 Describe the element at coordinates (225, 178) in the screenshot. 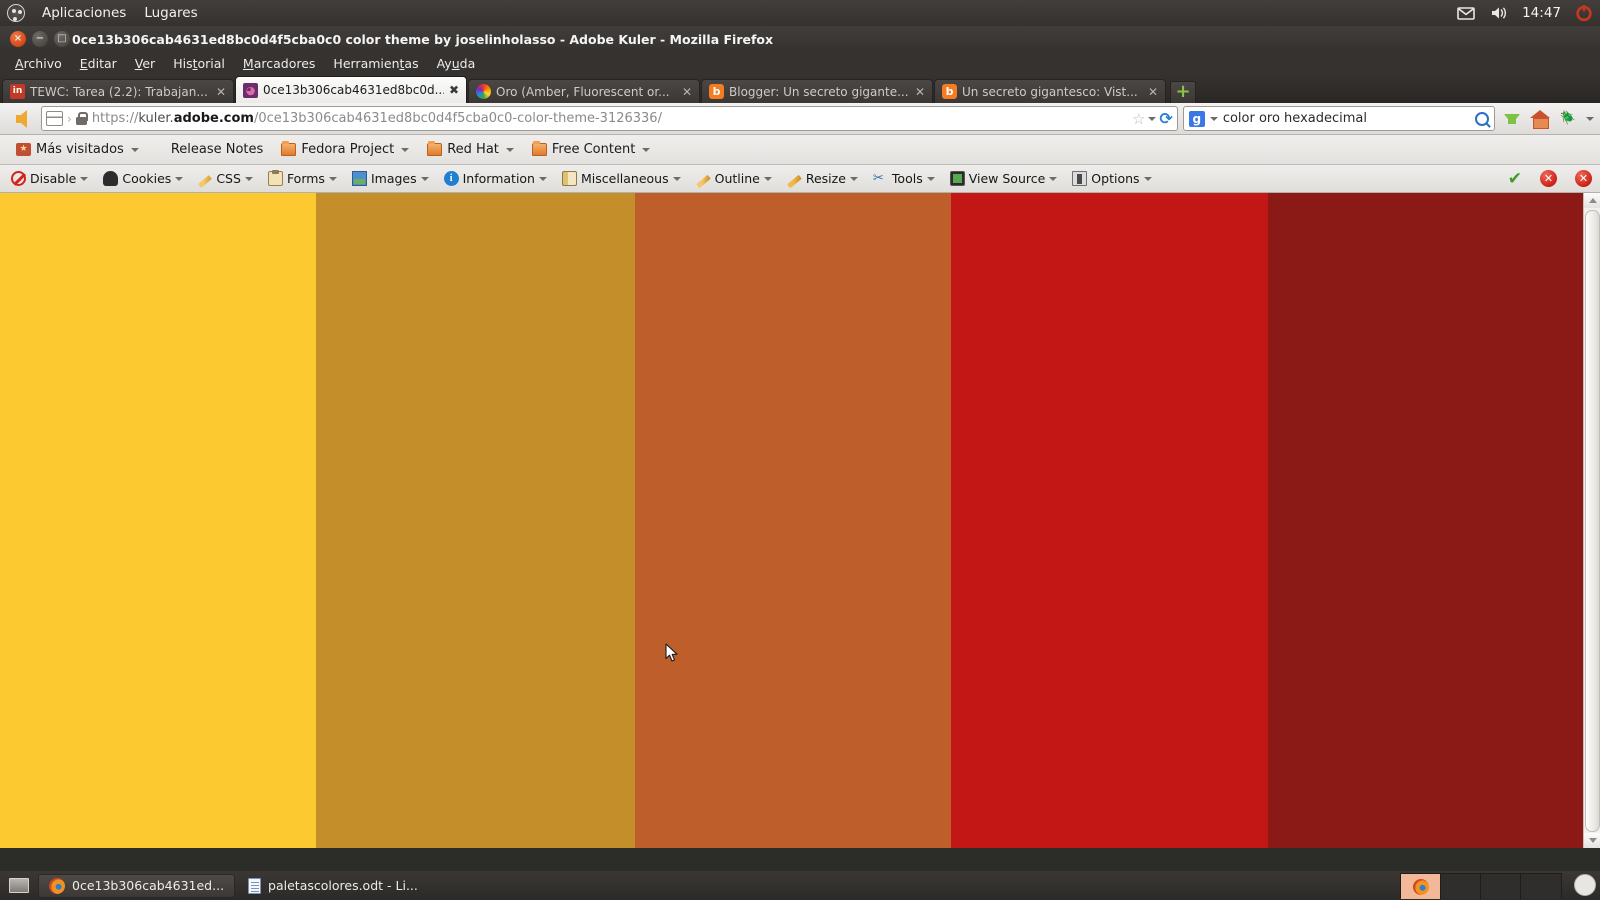

I see `devtool-css: CSS` at that location.